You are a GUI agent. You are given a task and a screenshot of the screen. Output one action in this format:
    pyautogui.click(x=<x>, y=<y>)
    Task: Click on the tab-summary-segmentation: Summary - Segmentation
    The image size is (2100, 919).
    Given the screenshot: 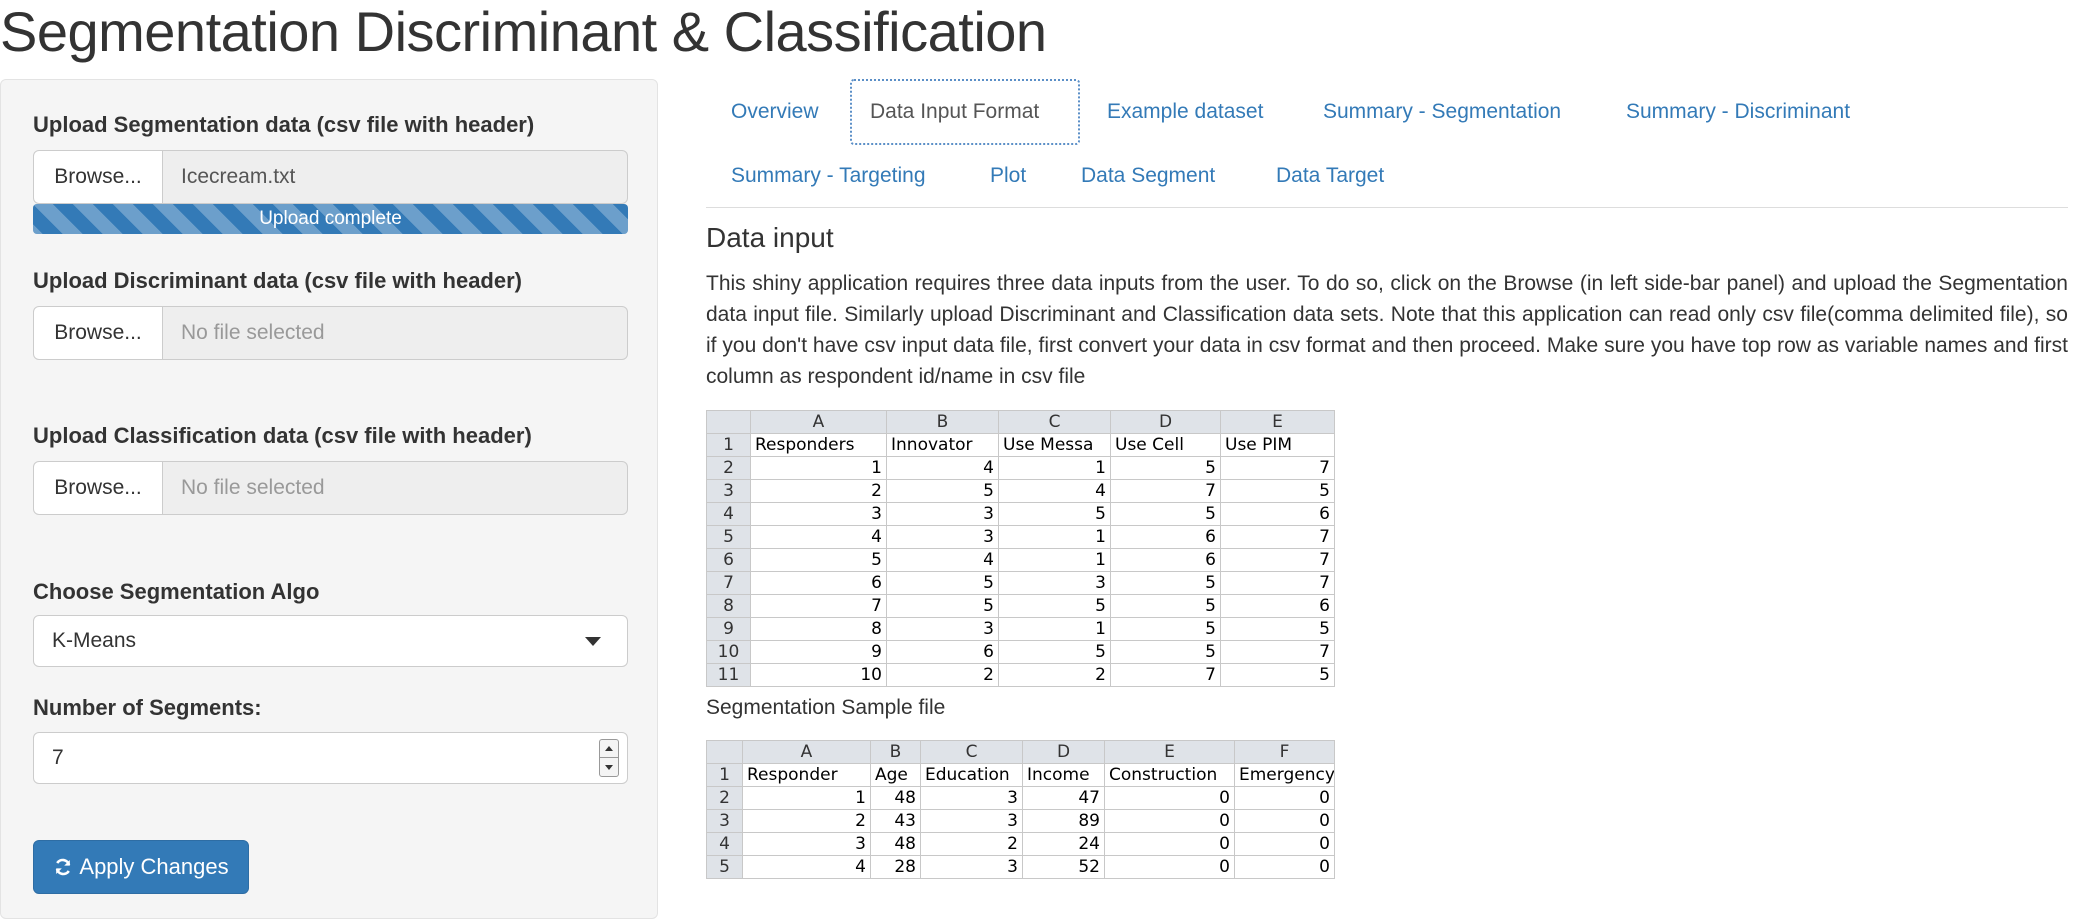 What is the action you would take?
    pyautogui.click(x=1442, y=112)
    